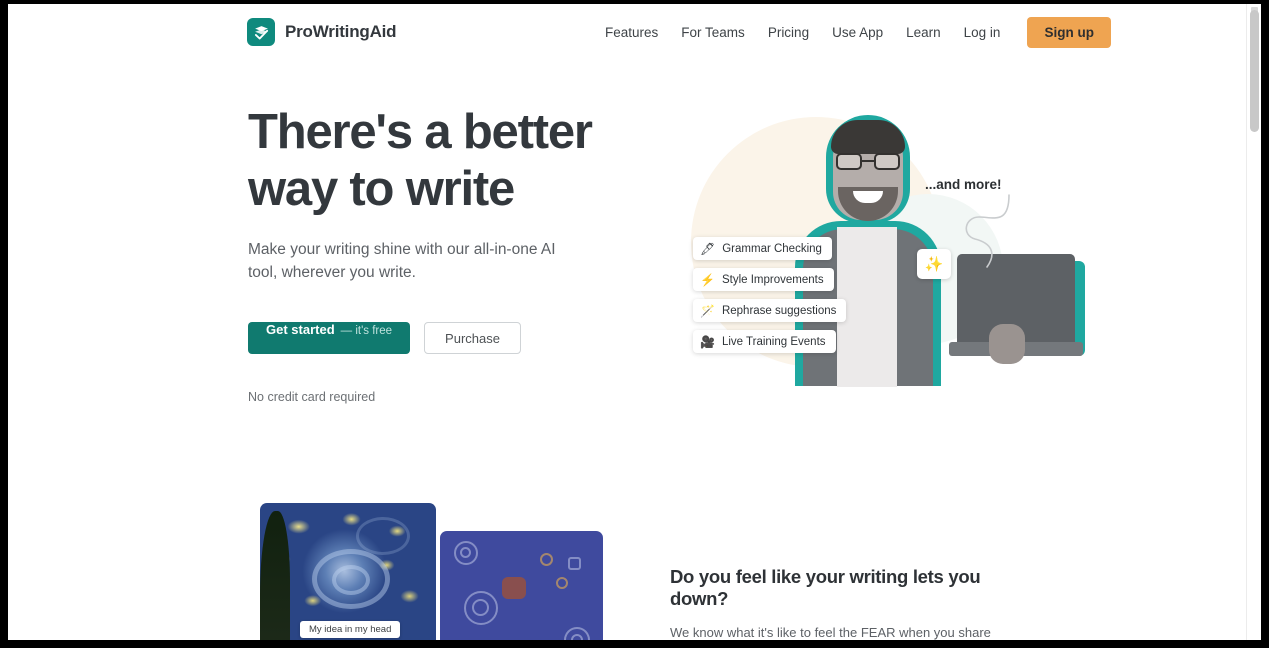 The image size is (1269, 648). What do you see at coordinates (514, 588) in the screenshot?
I see `doodle-red-blob` at bounding box center [514, 588].